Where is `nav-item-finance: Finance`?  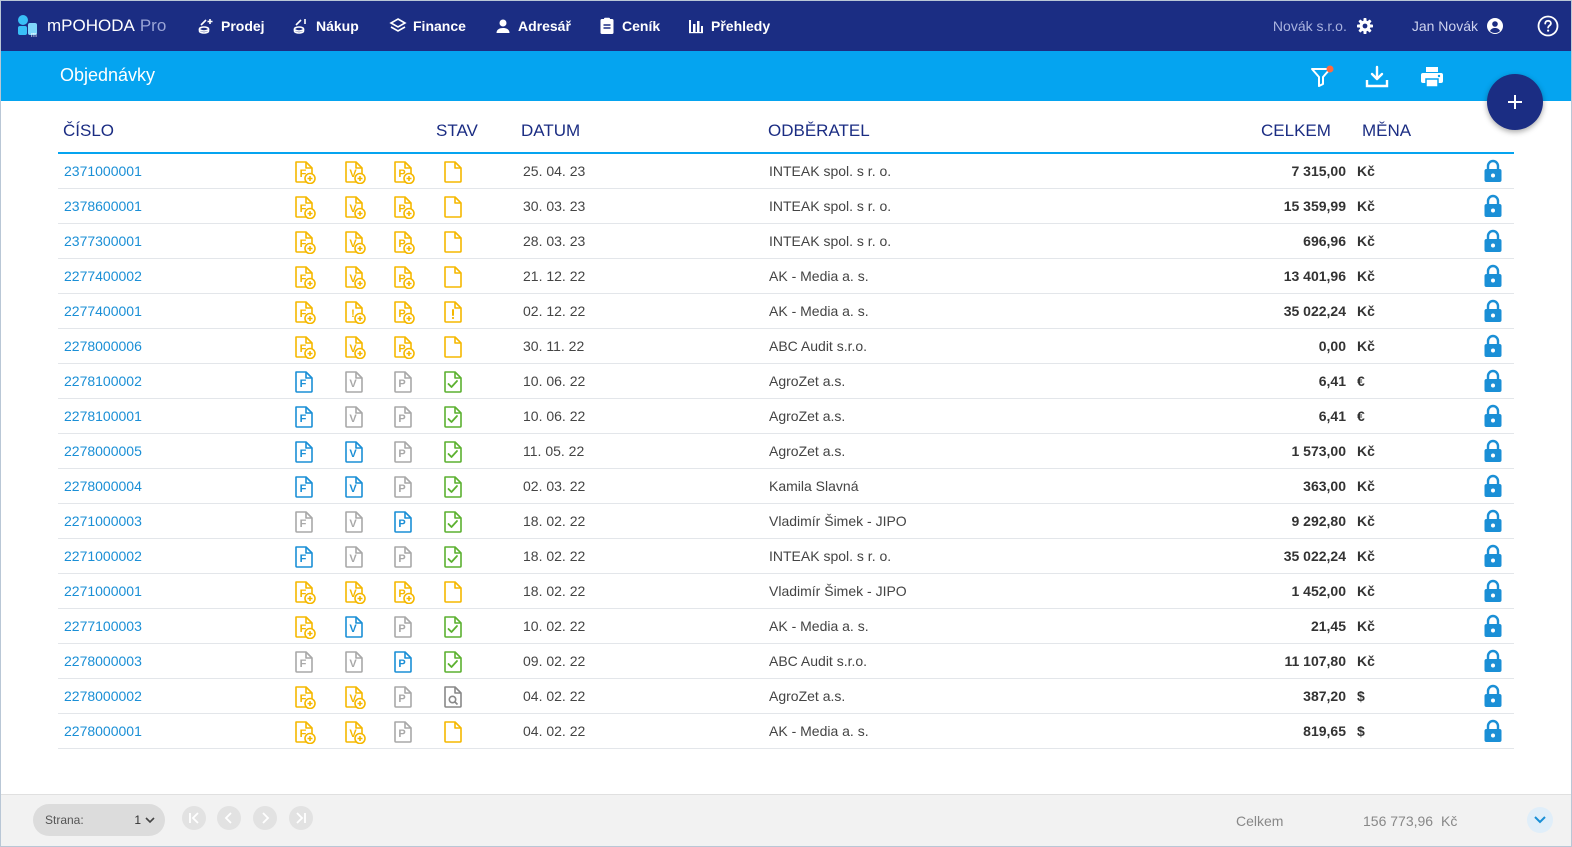 nav-item-finance: Finance is located at coordinates (427, 26).